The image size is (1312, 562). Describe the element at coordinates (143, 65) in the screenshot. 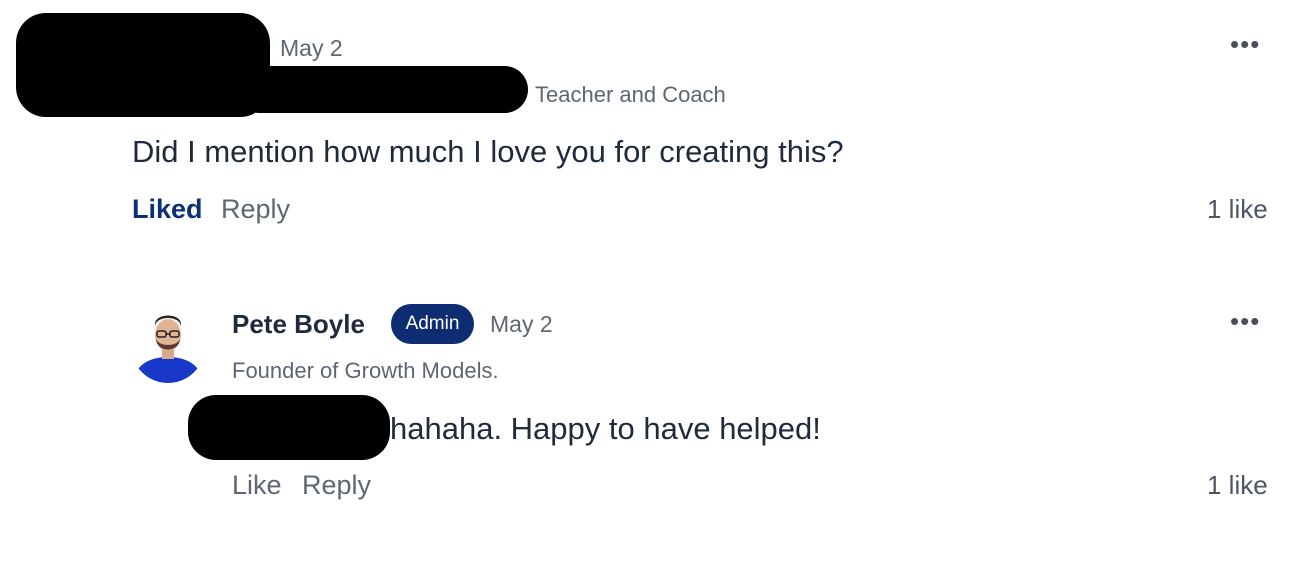

I see `redacted-author-name` at that location.